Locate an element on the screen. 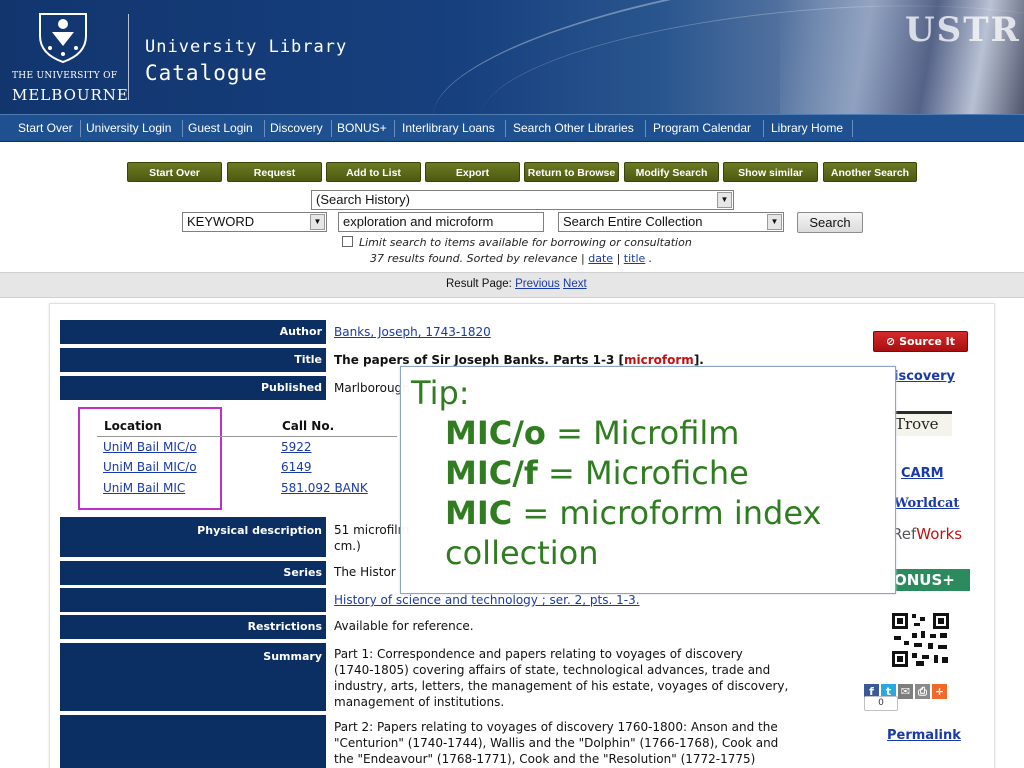  published-label: Published is located at coordinates (193, 388).